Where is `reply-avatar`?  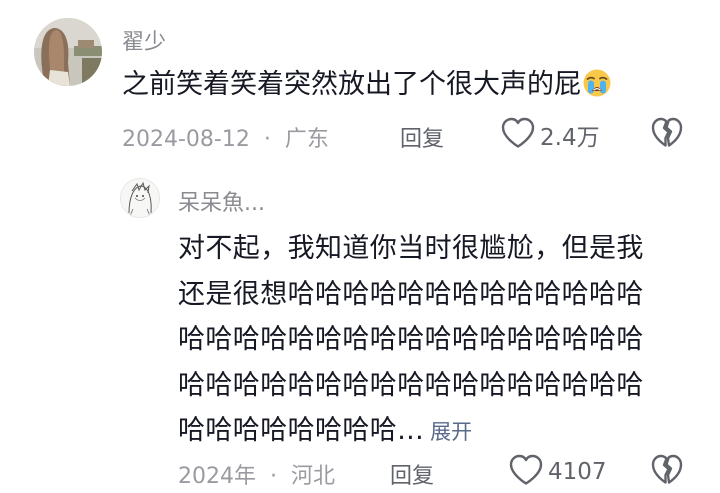
reply-avatar is located at coordinates (140, 198).